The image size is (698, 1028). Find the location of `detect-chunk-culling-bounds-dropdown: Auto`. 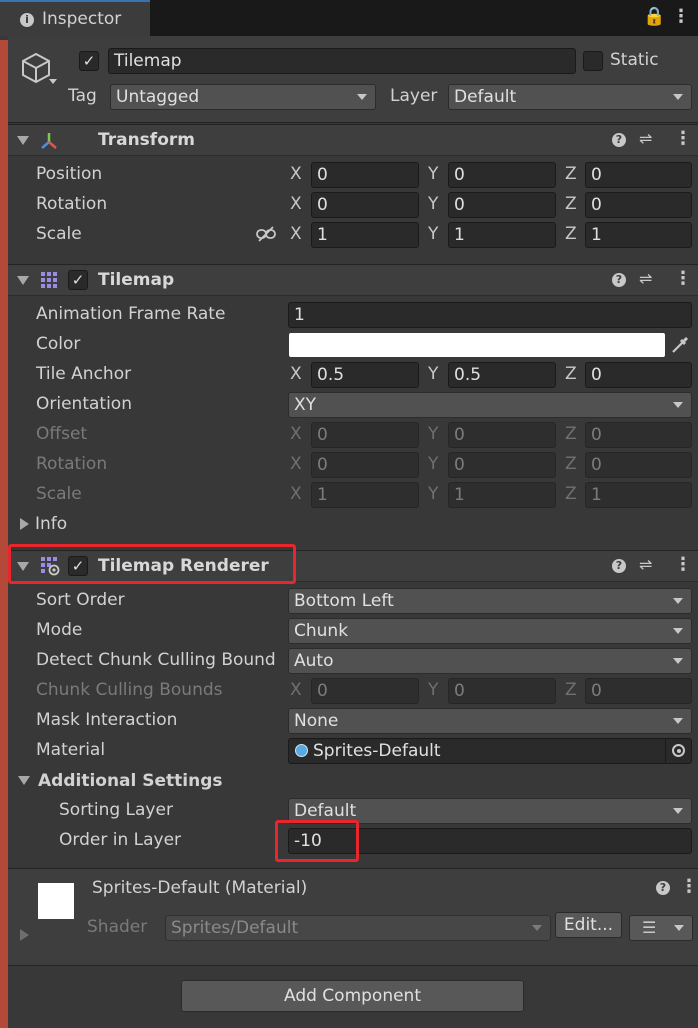

detect-chunk-culling-bounds-dropdown: Auto is located at coordinates (490, 661).